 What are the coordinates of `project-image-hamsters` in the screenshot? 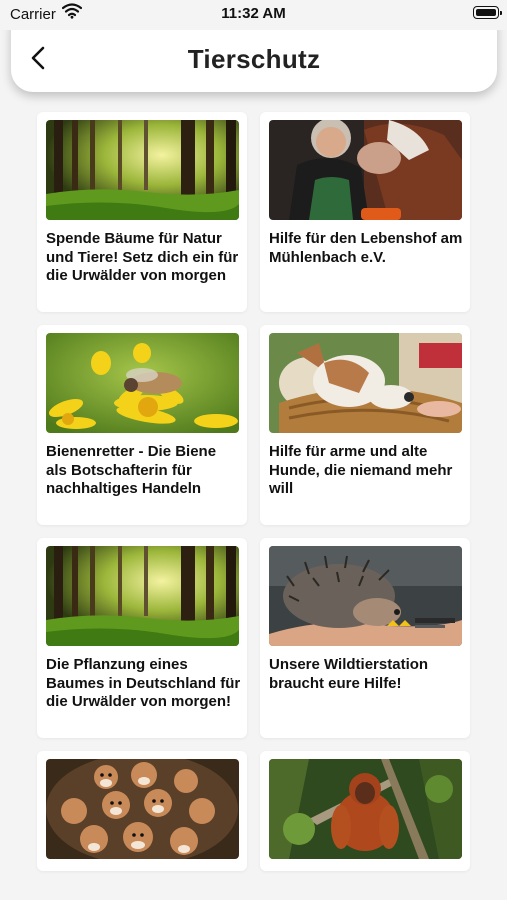 It's located at (142, 809).